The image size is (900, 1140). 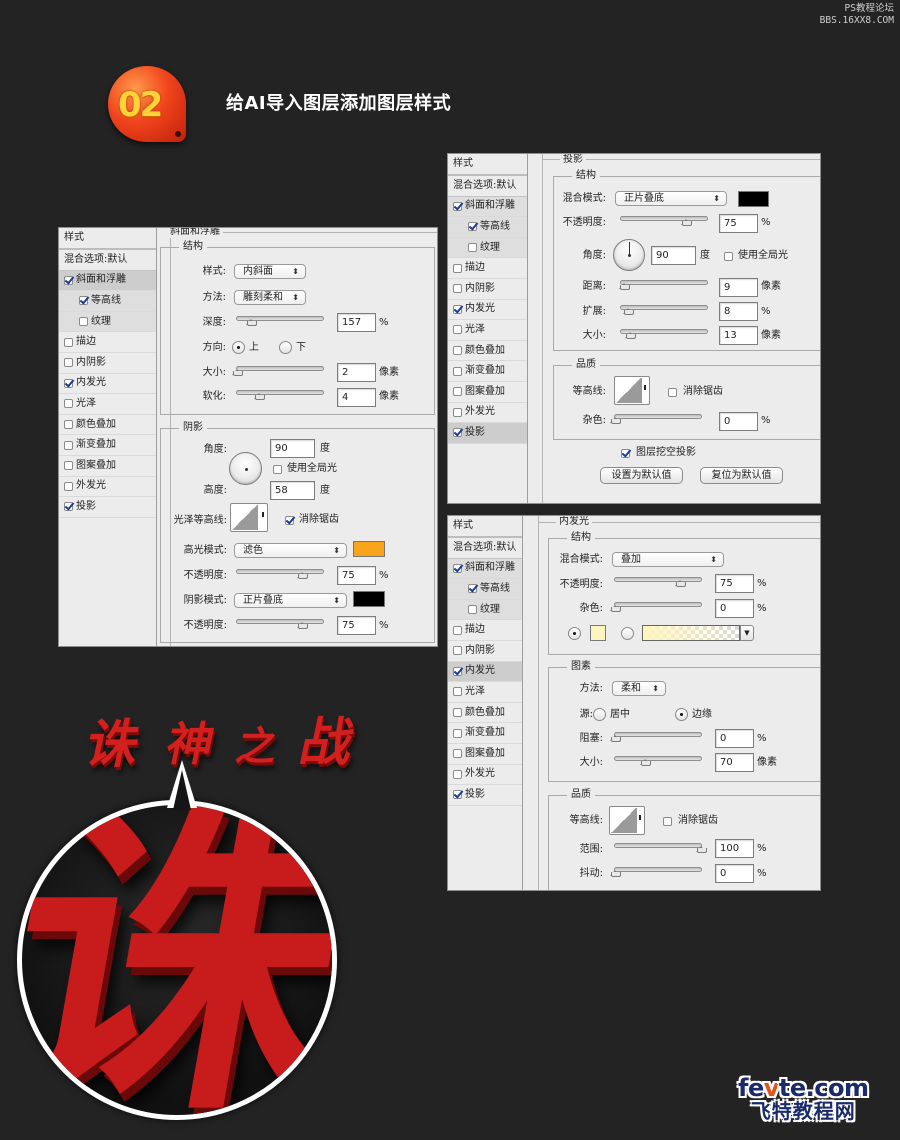 I want to click on opacity-slider, so click(x=658, y=582).